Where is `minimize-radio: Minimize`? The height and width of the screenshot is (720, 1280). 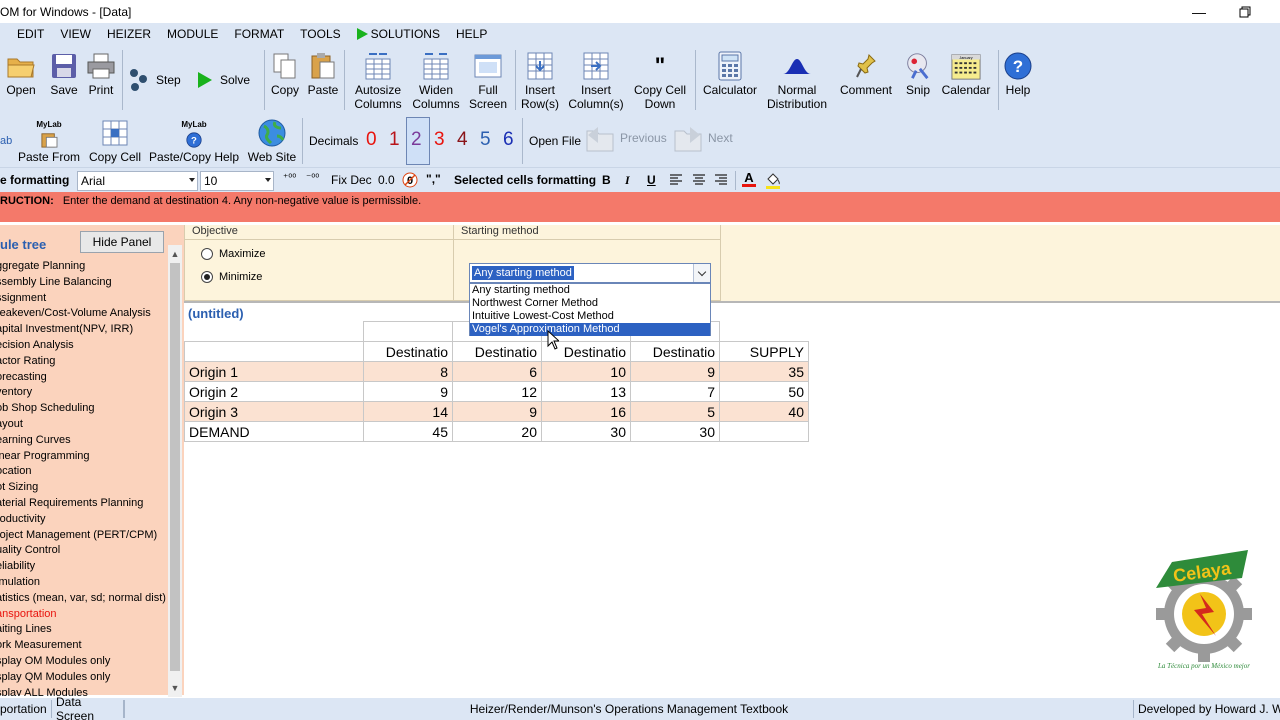
minimize-radio: Minimize is located at coordinates (231, 277).